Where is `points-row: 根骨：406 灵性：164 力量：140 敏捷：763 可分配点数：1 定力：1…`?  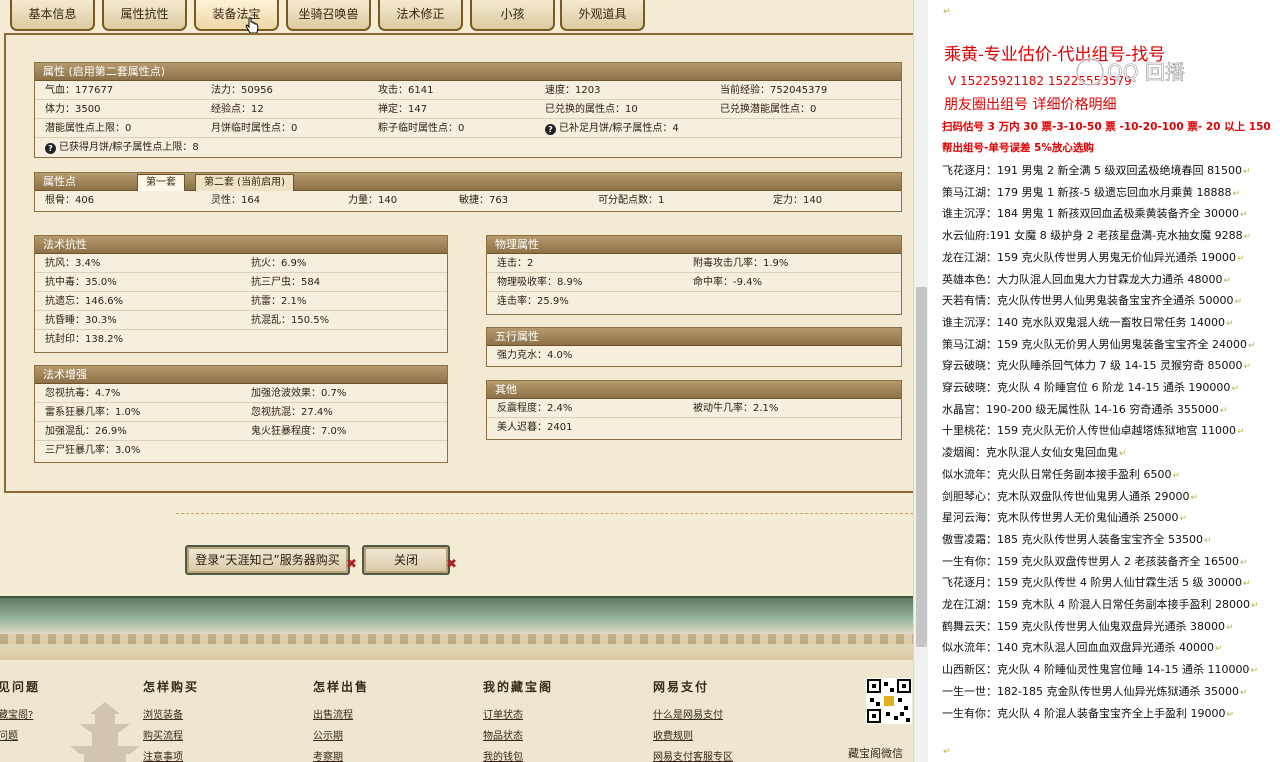 points-row: 根骨：406 灵性：164 力量：140 敏捷：763 可分配点数：1 定力：1… is located at coordinates (468, 200).